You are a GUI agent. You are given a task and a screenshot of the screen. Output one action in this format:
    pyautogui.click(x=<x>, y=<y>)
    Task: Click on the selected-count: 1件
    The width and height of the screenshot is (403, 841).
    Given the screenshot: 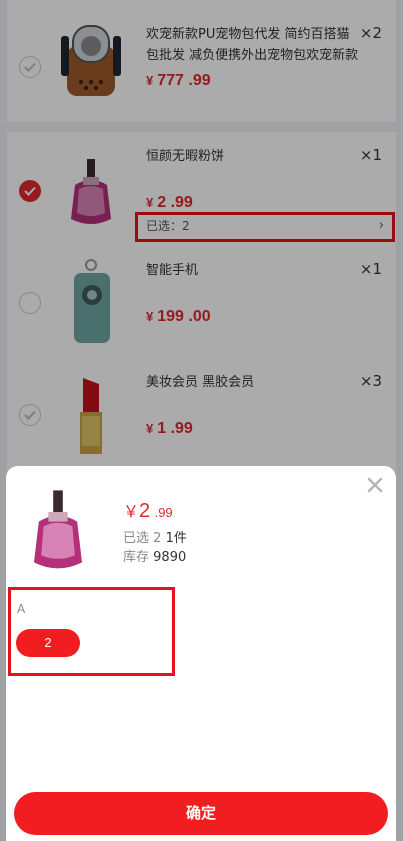 What is the action you would take?
    pyautogui.click(x=176, y=538)
    